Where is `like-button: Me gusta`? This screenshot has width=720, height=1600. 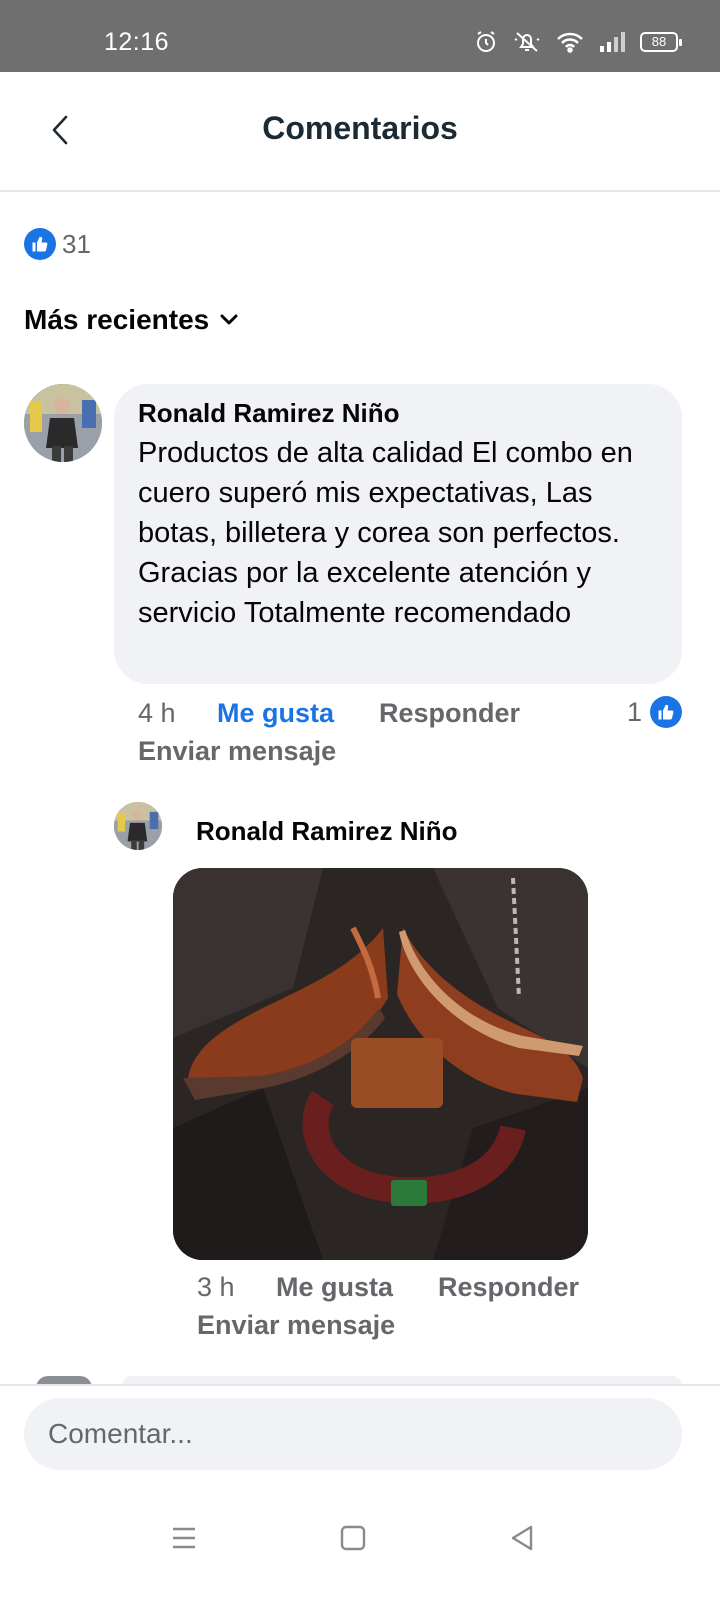
like-button: Me gusta is located at coordinates (275, 713).